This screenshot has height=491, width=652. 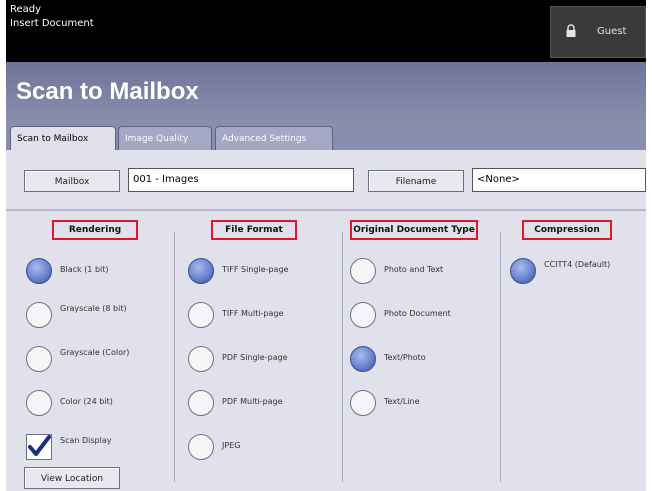 I want to click on status-bar: Ready Insert Document Guest, so click(x=326, y=31).